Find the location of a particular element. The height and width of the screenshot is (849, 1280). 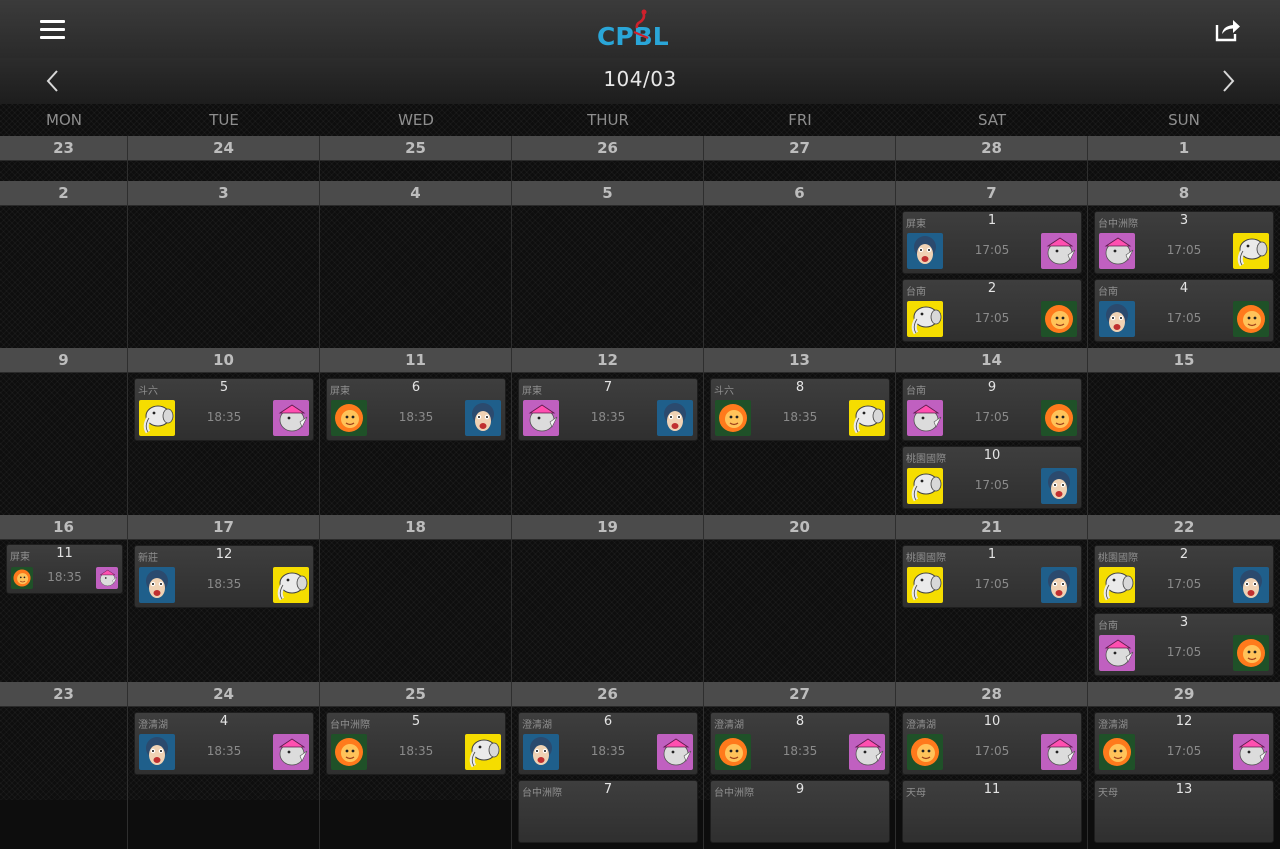

day-cell: 23 is located at coordinates (64, 158).